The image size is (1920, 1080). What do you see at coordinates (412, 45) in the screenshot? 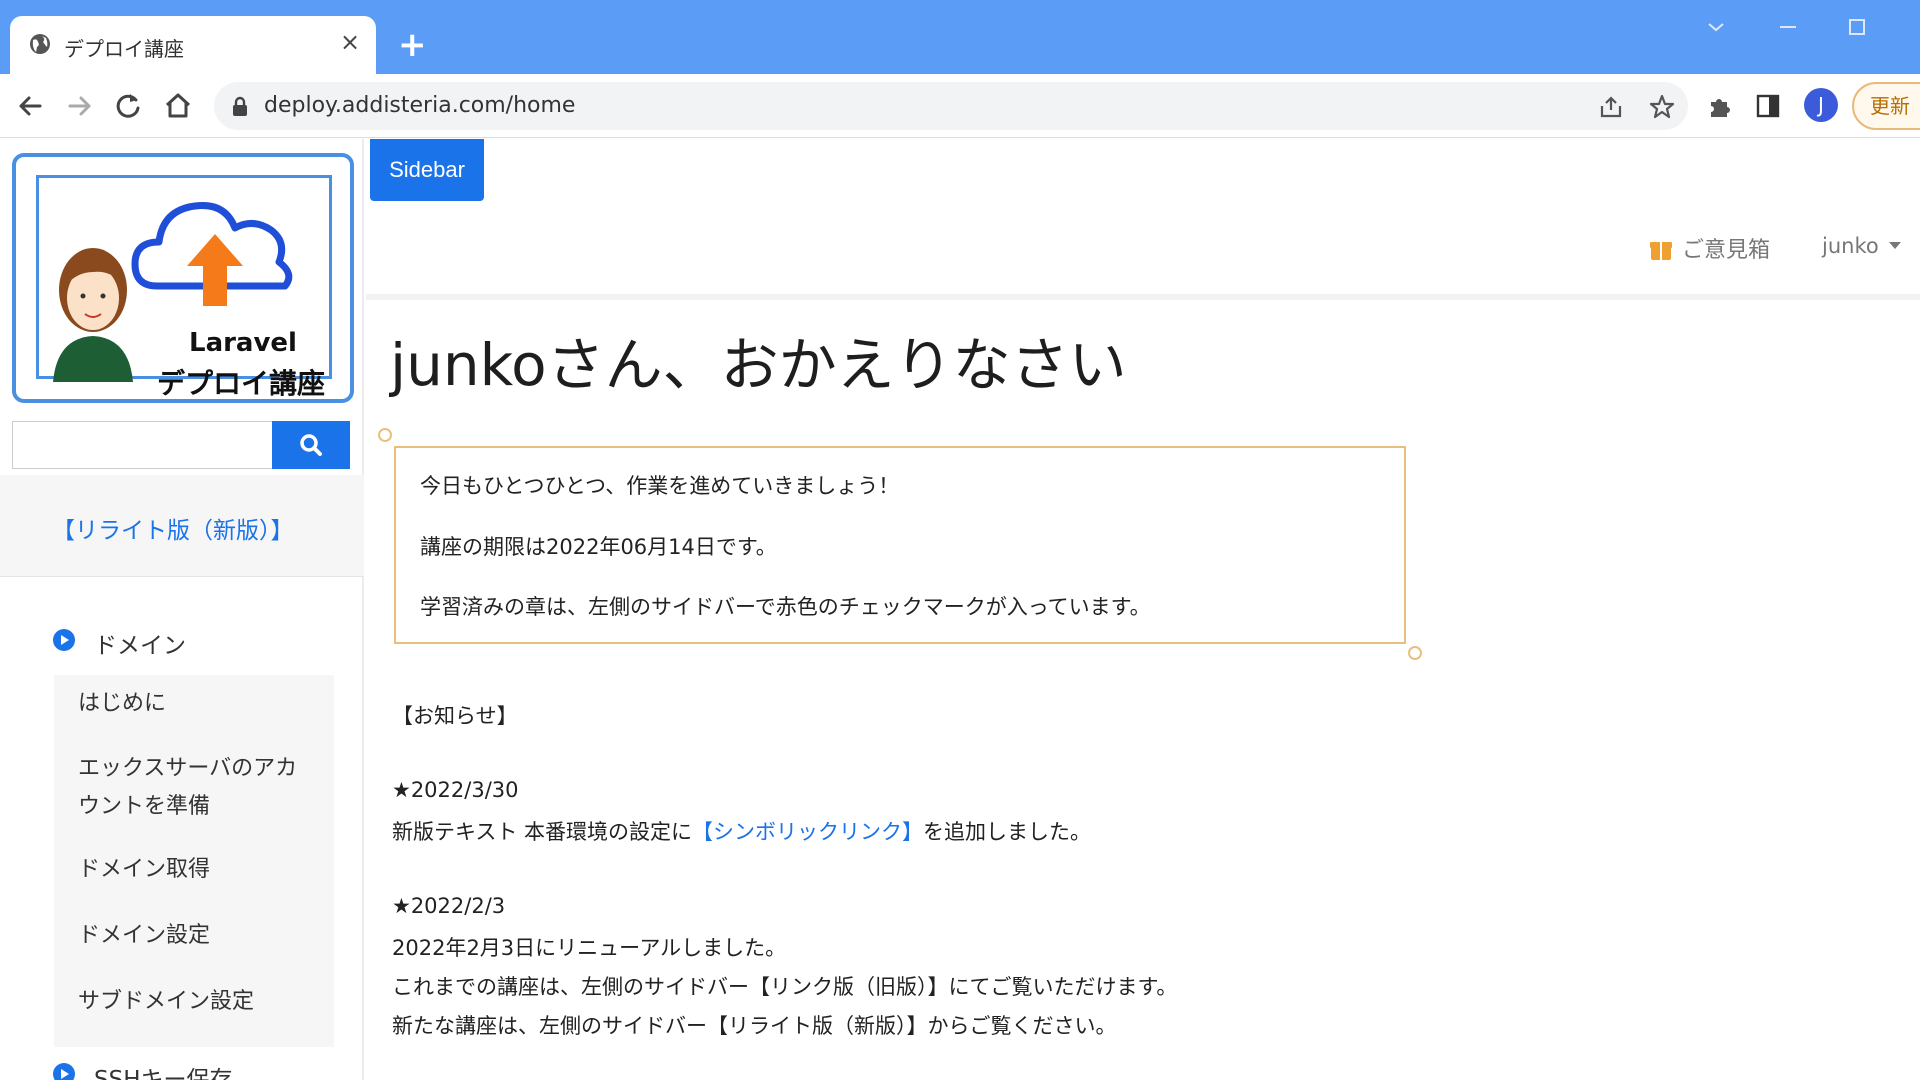
I see `new-tab-button: +` at bounding box center [412, 45].